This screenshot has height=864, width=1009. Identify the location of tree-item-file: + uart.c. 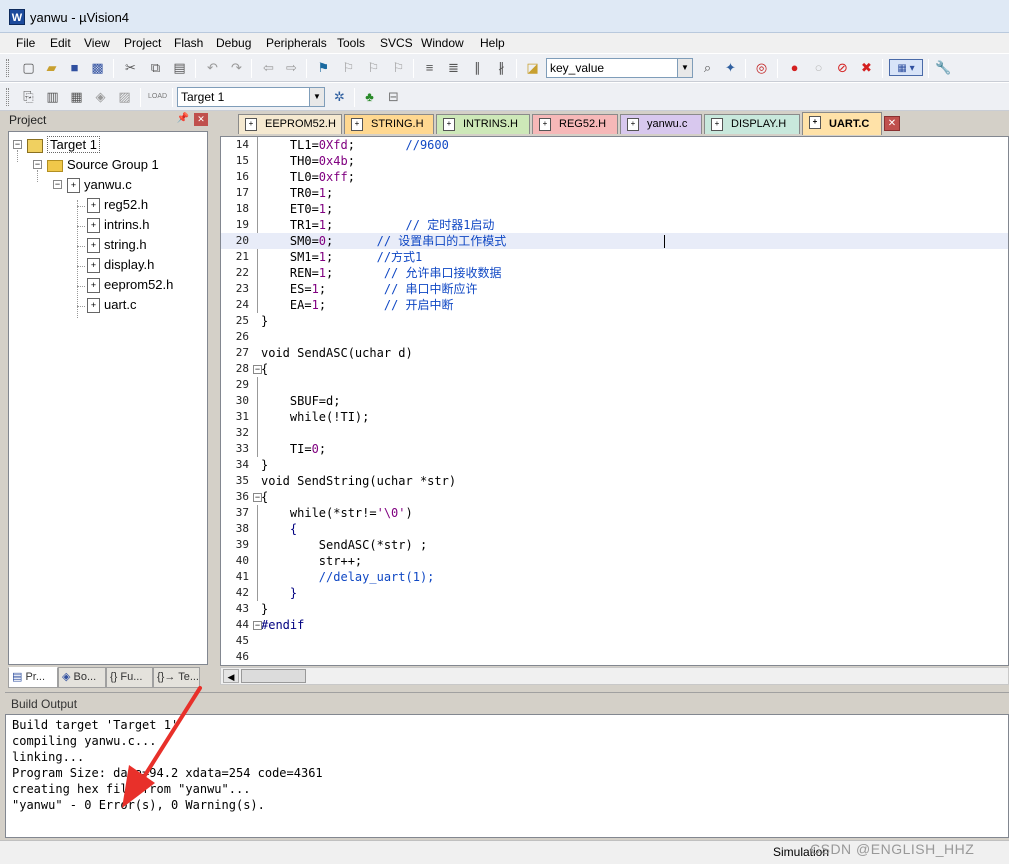
(112, 305).